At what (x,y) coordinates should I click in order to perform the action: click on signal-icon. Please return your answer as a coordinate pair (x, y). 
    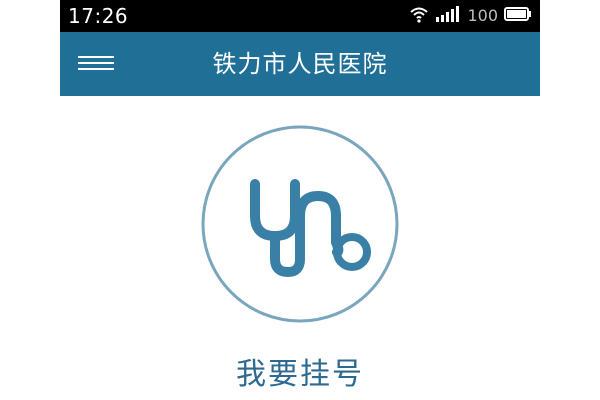
    Looking at the image, I should click on (448, 16).